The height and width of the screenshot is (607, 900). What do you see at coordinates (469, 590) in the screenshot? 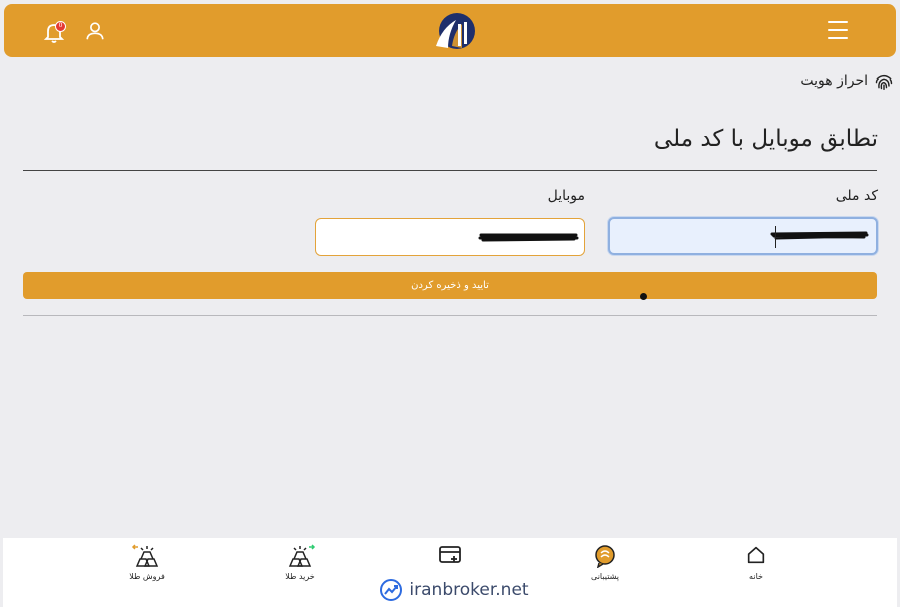
I see `watermark-text: iranbroker.net` at bounding box center [469, 590].